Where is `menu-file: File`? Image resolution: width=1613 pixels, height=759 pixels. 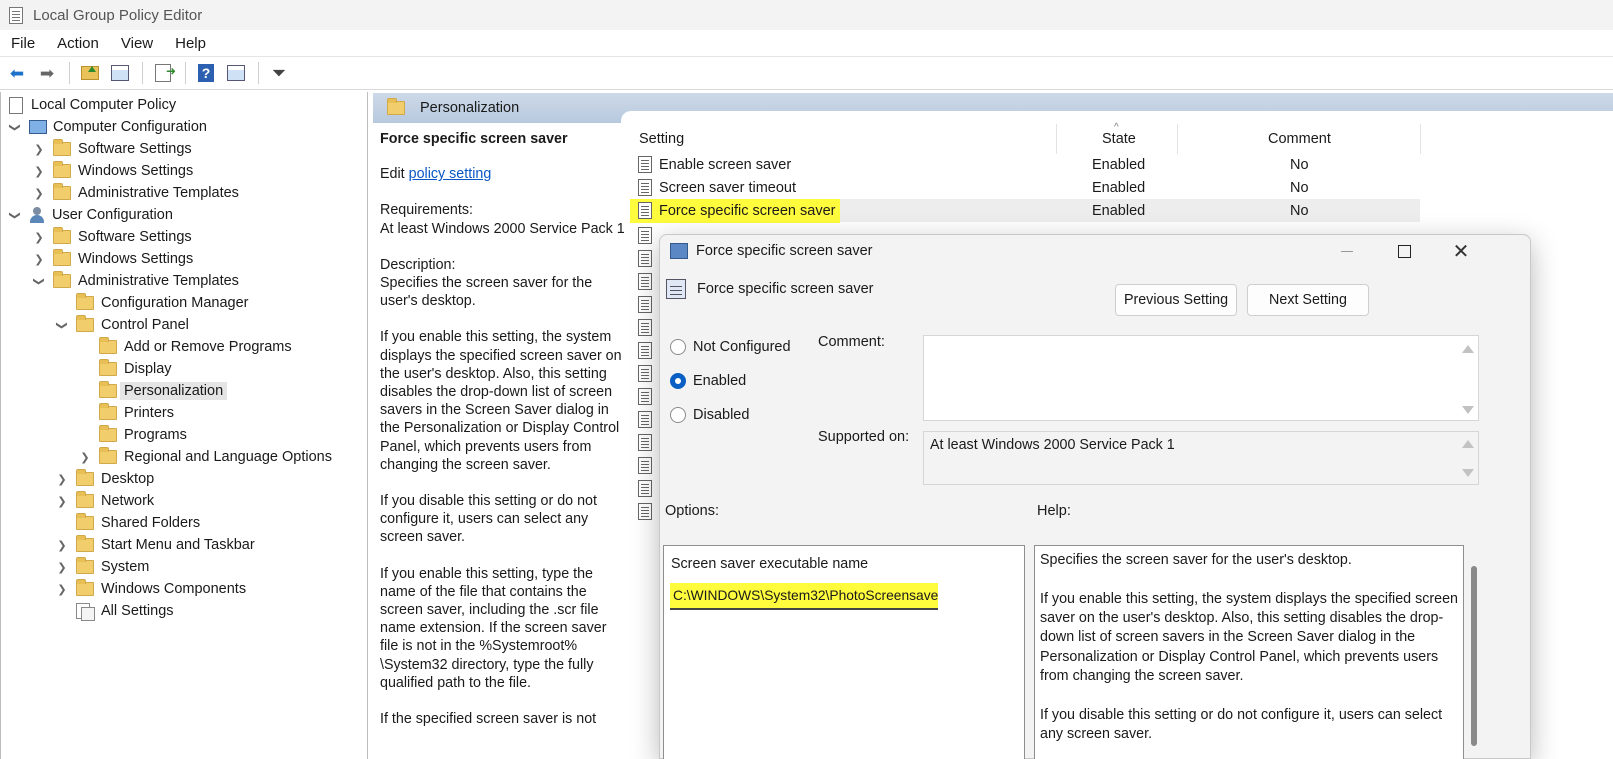
menu-file: File is located at coordinates (23, 43).